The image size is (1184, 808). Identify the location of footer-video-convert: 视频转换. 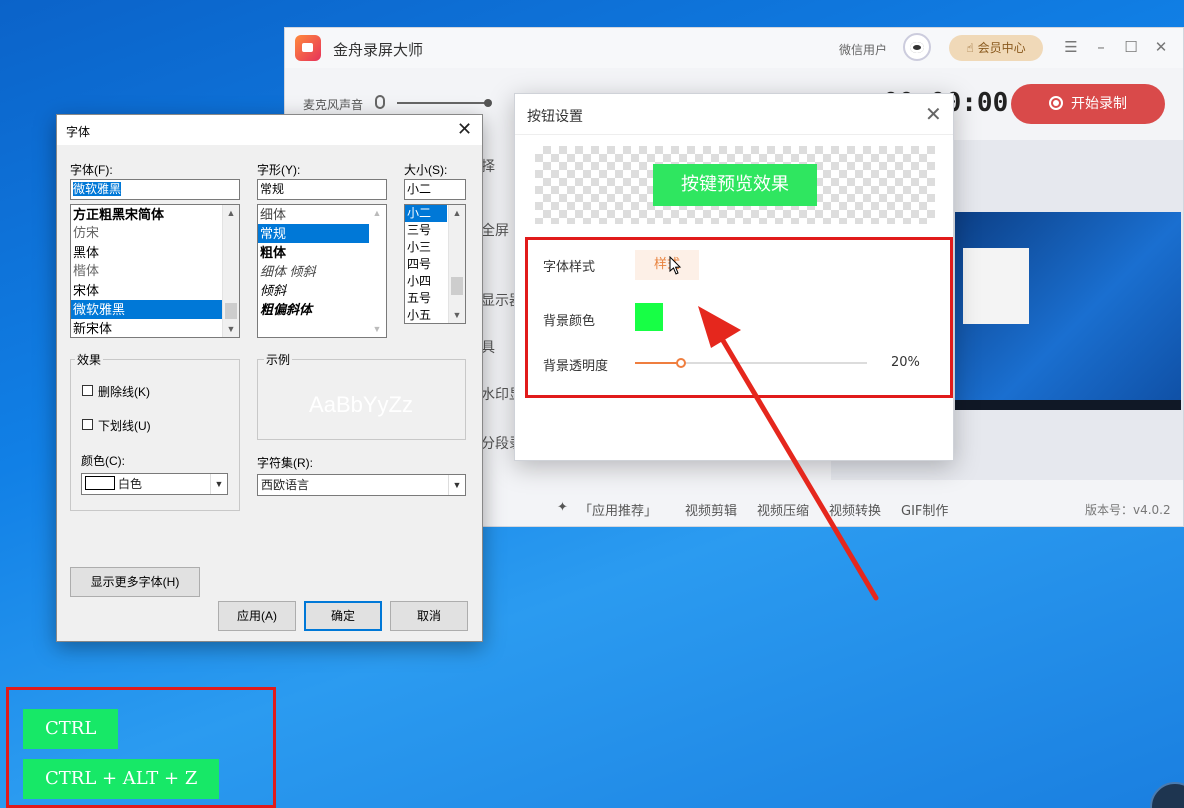
(855, 509).